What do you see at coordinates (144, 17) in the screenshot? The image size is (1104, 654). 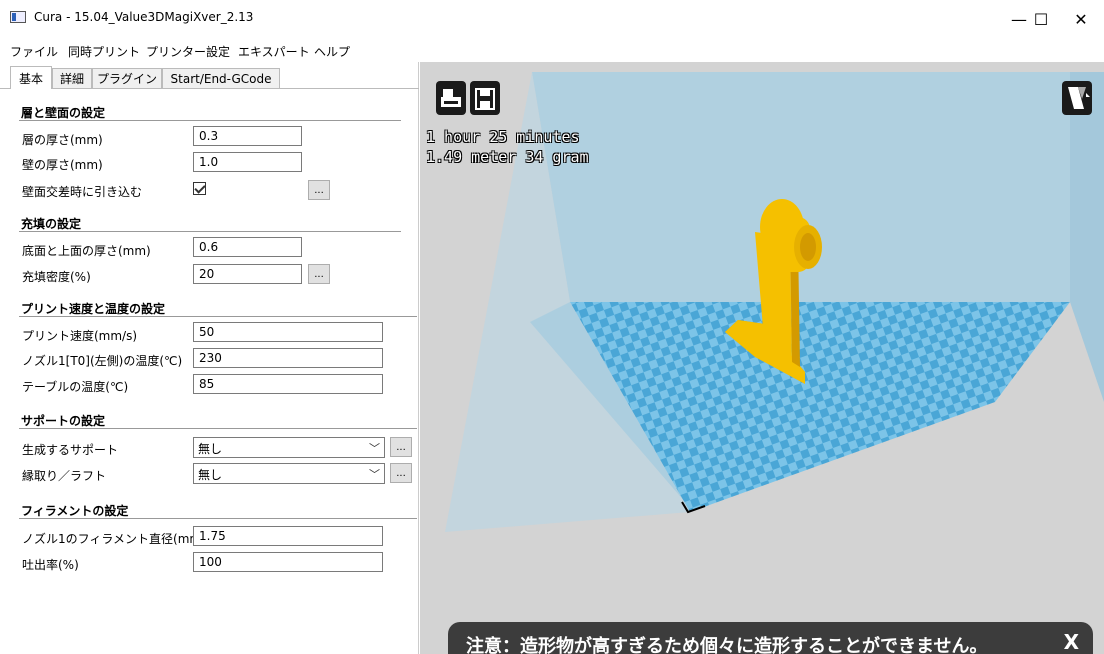 I see `window-title: Cura - 15.04_Value3DMagiXver_2.13` at bounding box center [144, 17].